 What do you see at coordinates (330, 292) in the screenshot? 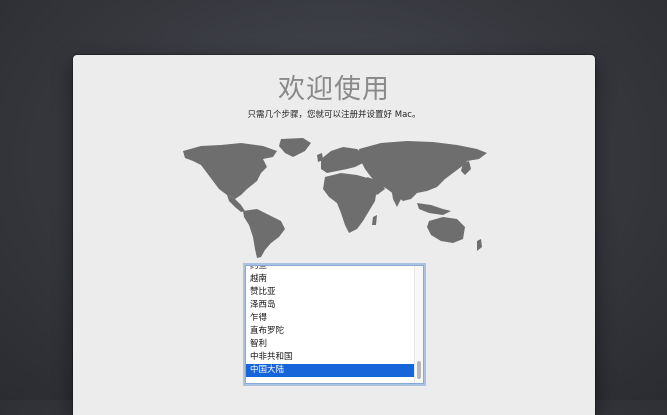
I see `list-item: 赞比亚` at bounding box center [330, 292].